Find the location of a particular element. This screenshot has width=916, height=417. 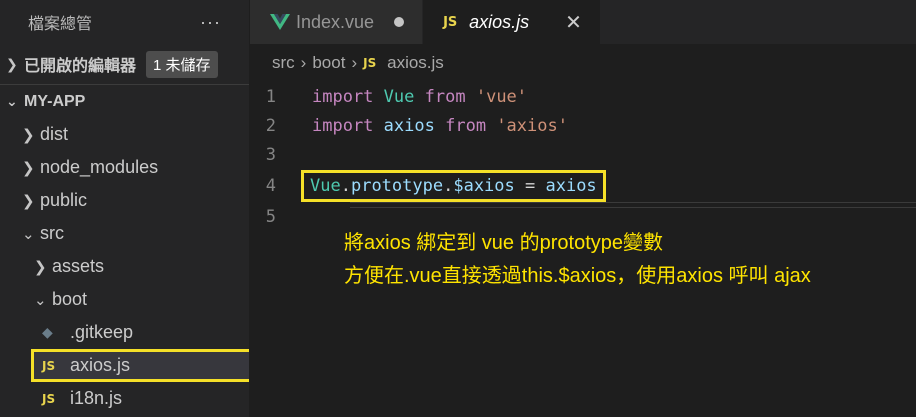

line-number: 3 is located at coordinates (270, 154).